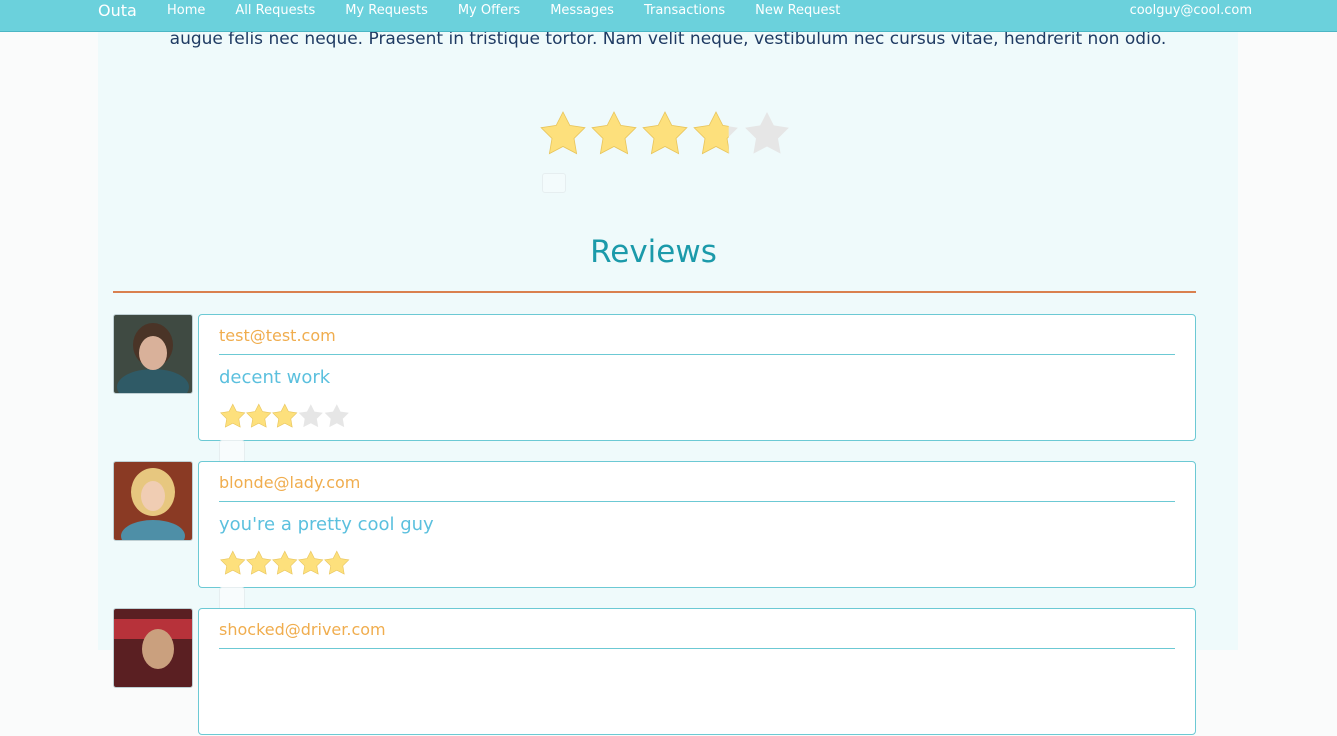 Image resolution: width=1337 pixels, height=736 pixels. I want to click on rating-checkbox, so click(554, 183).